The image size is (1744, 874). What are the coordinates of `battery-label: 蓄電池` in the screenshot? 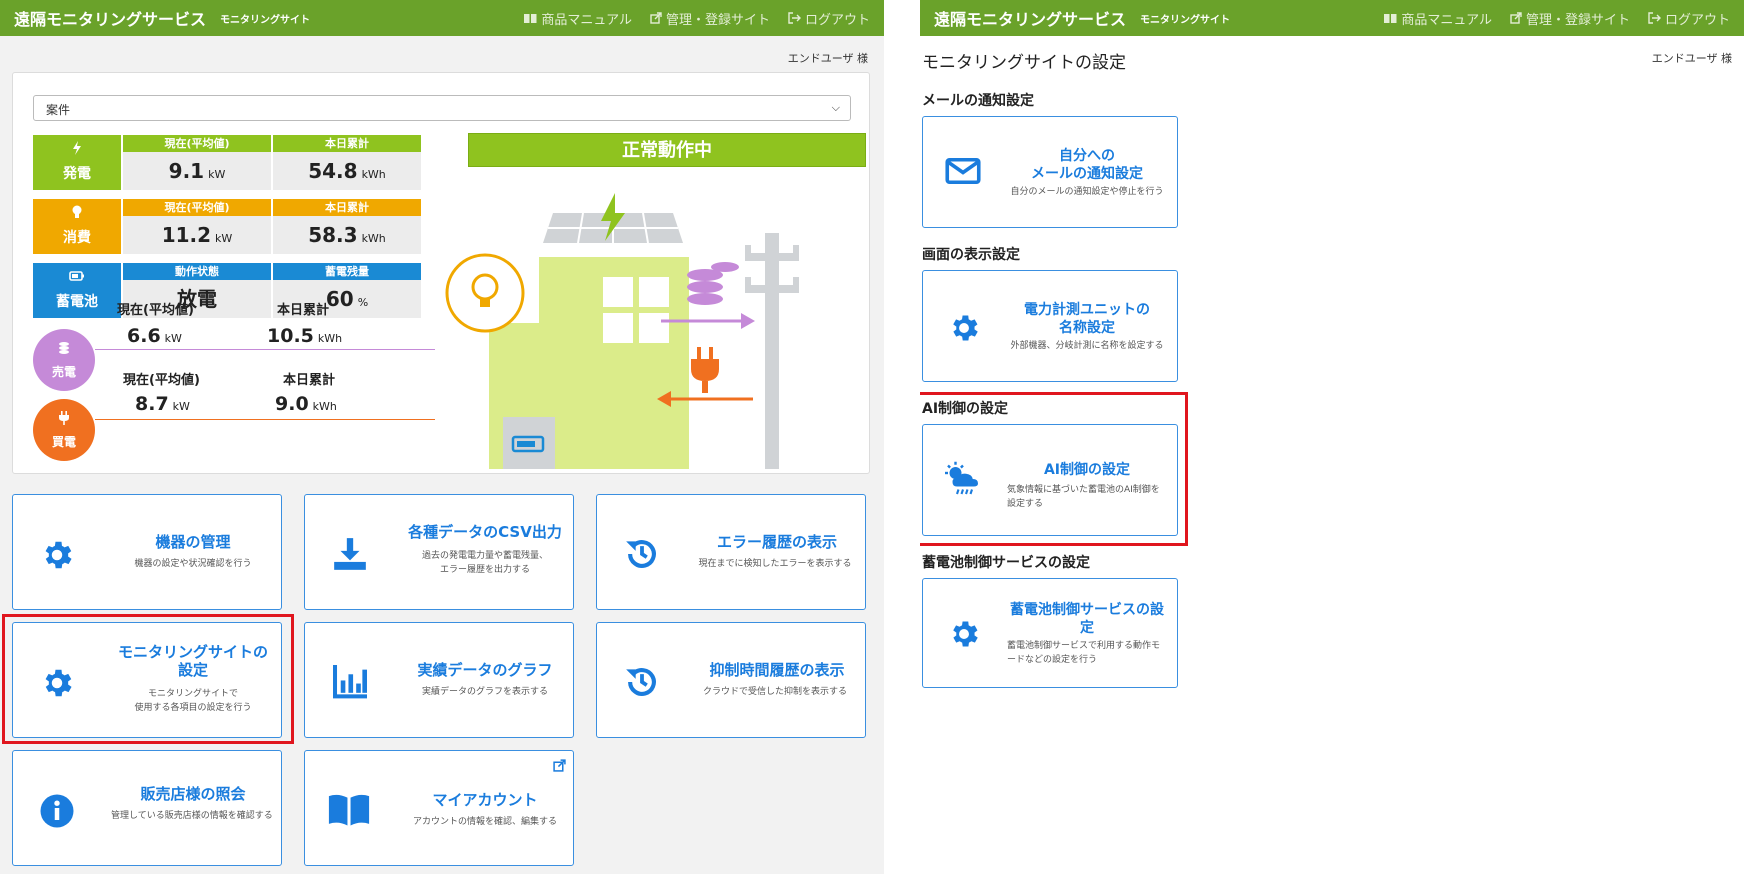 It's located at (77, 302).